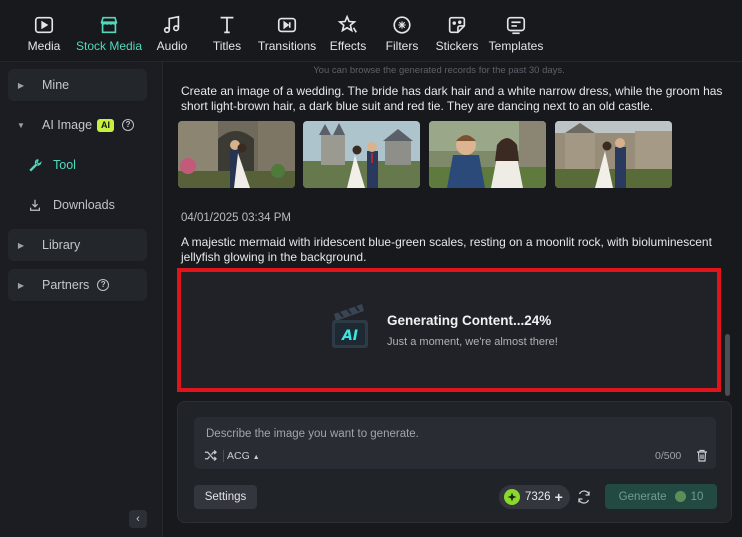 This screenshot has height=537, width=742. I want to click on filters-icon, so click(402, 25).